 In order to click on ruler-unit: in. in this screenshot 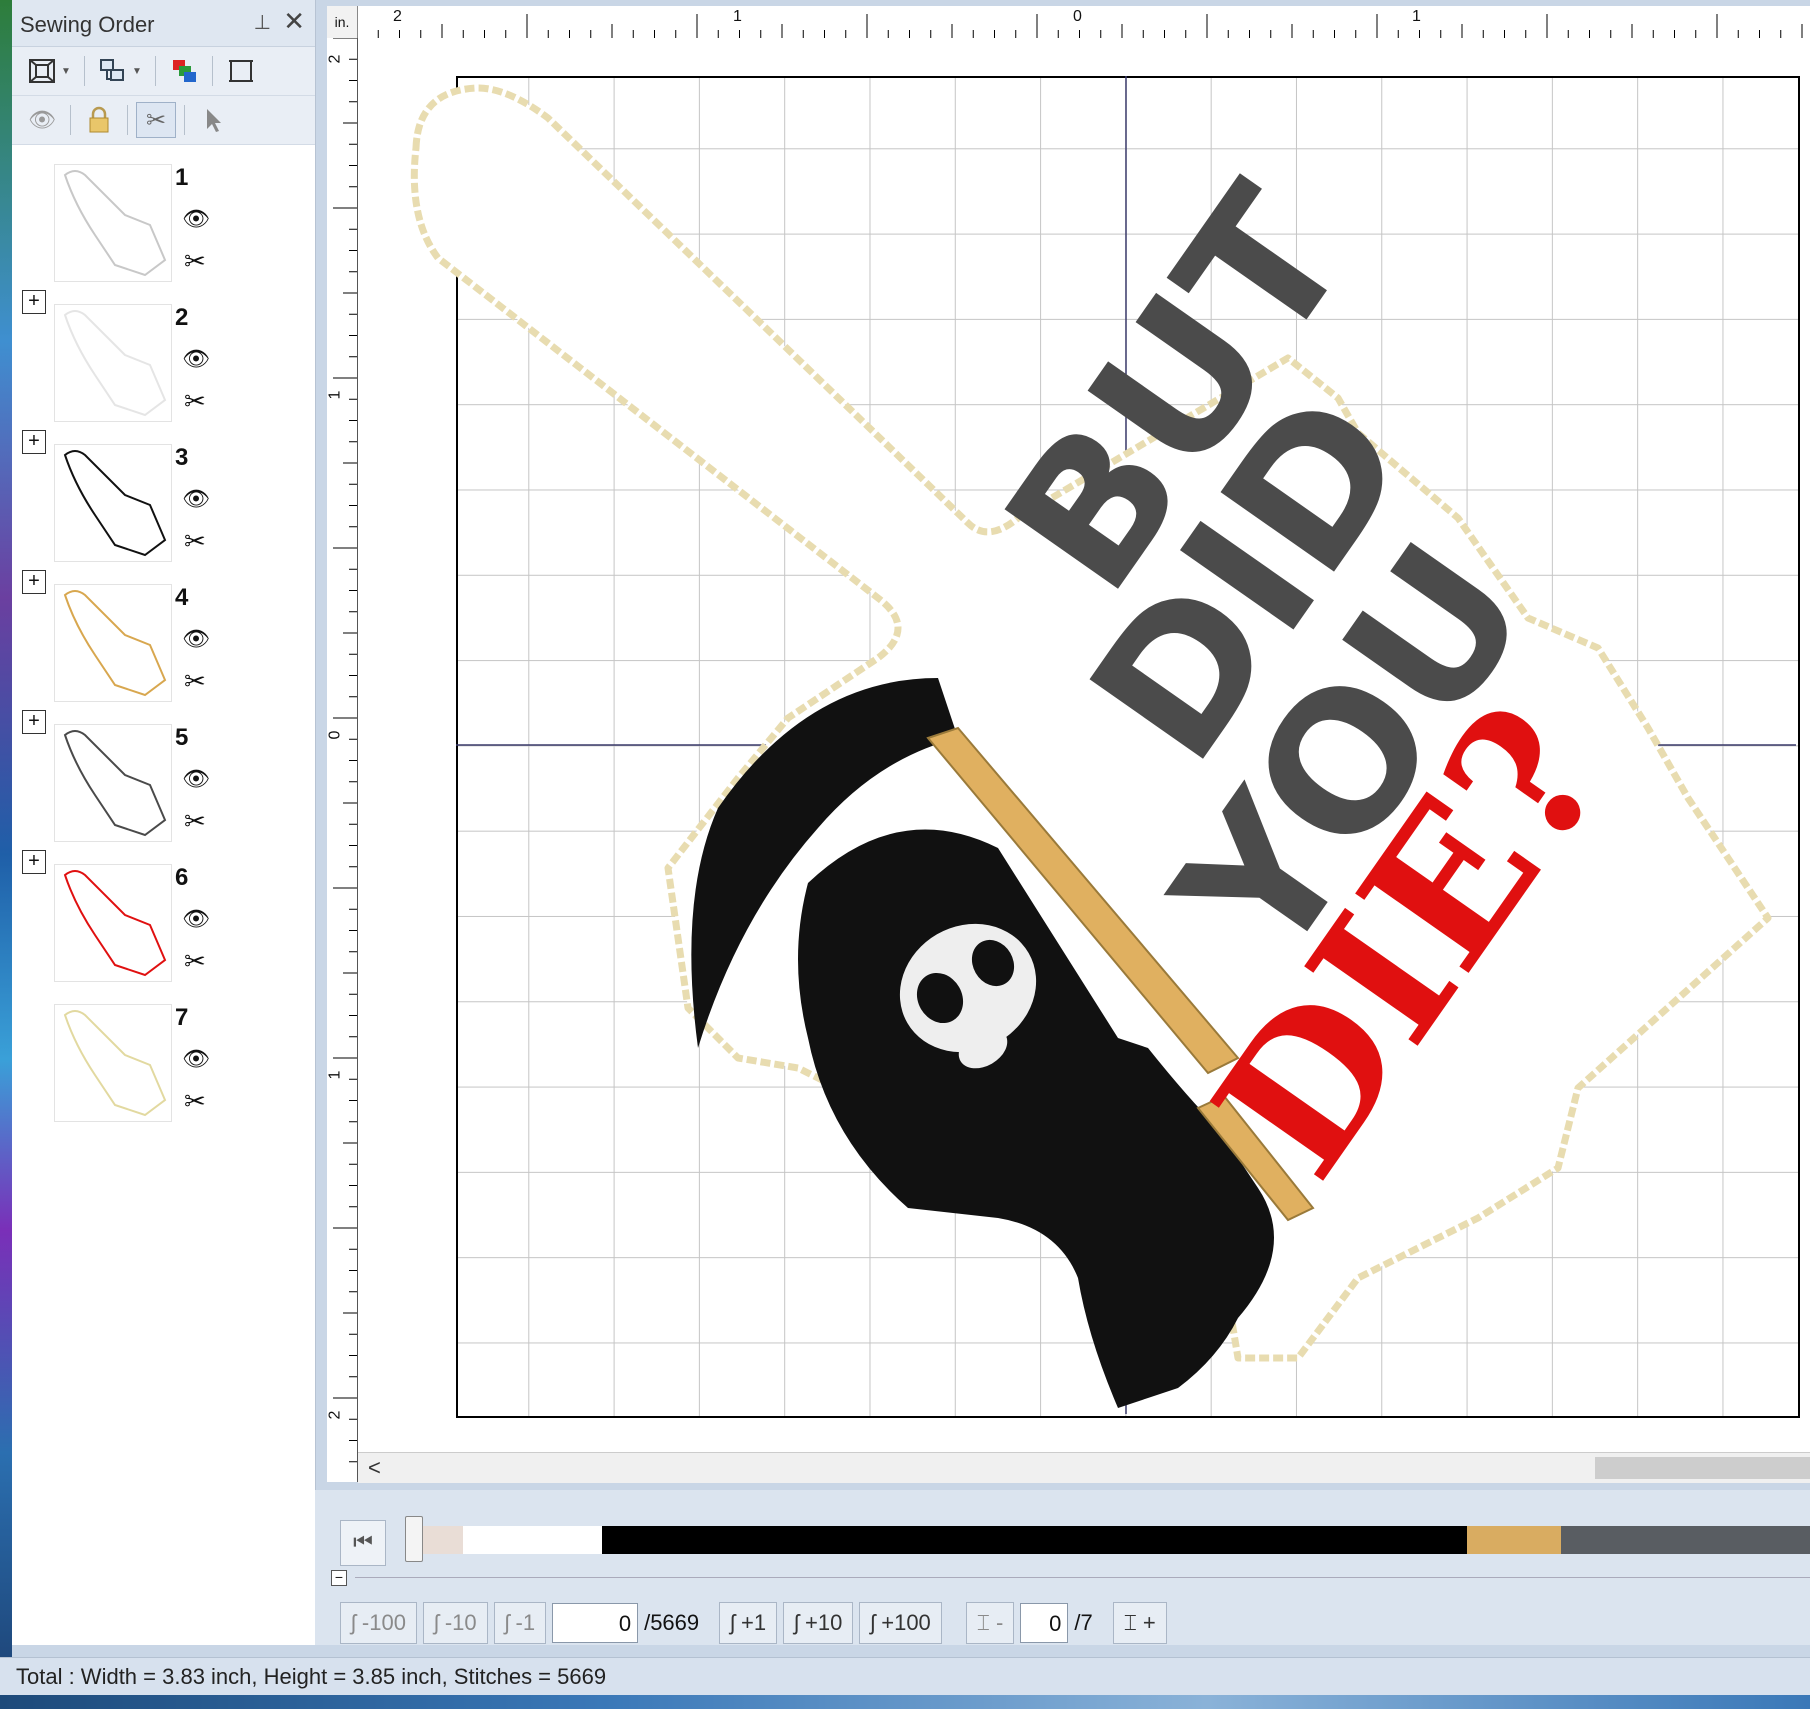, I will do `click(342, 22)`.